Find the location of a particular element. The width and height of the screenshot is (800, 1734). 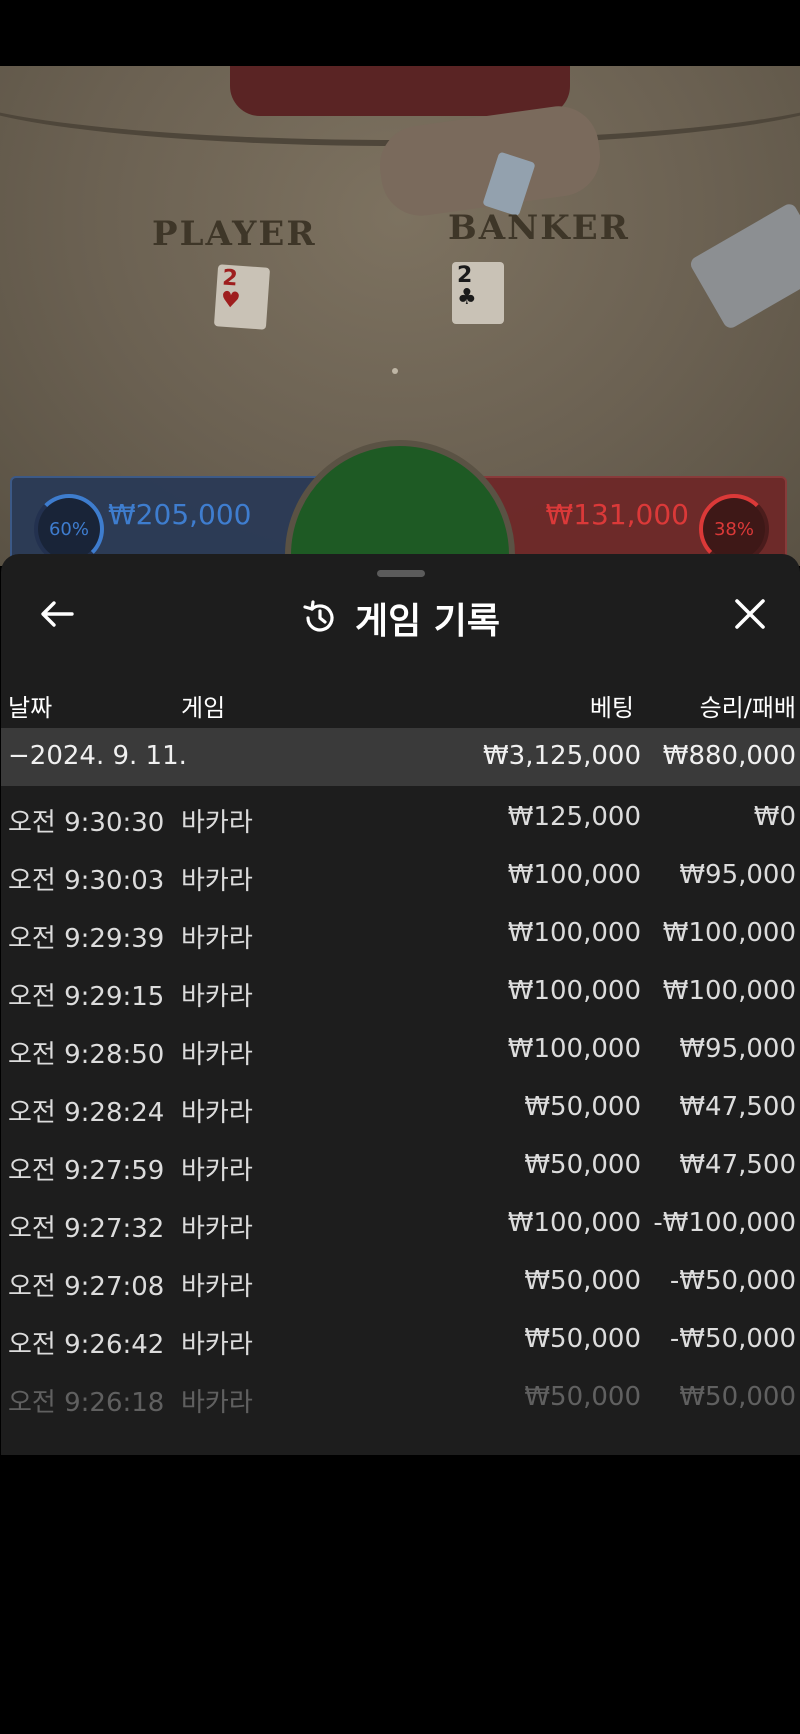

player-bet-total: ₩205,000 is located at coordinates (180, 514).